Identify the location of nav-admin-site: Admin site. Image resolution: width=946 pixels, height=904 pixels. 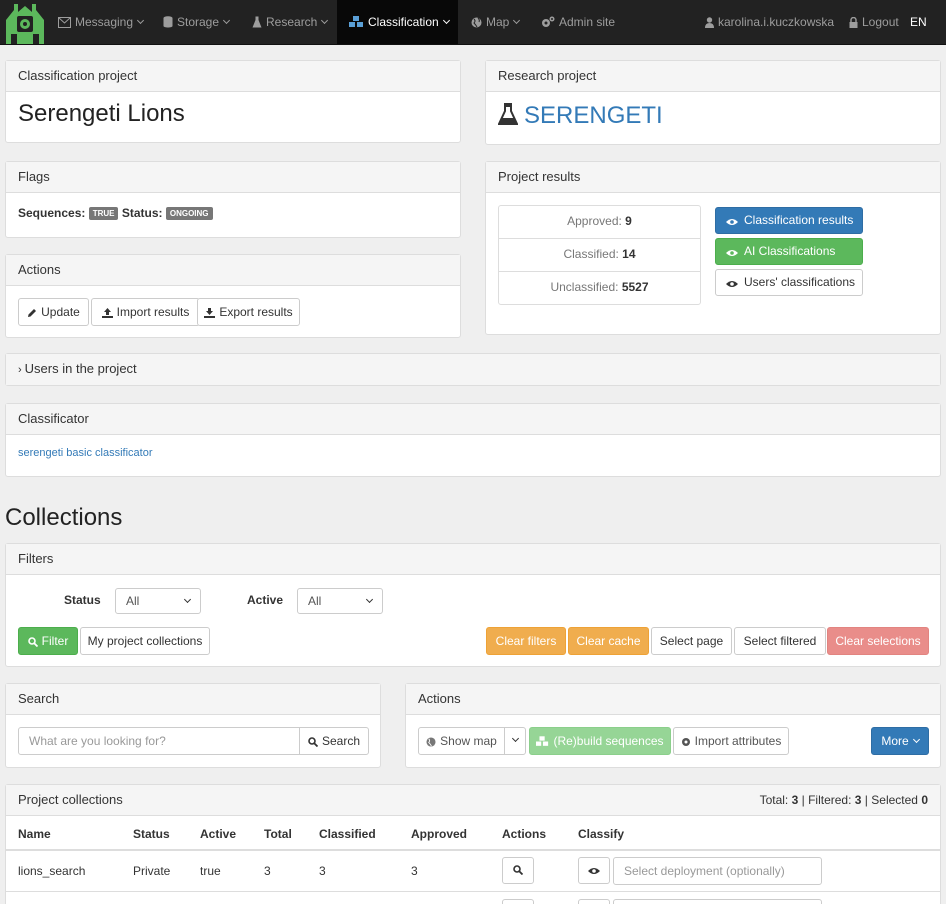
(578, 22).